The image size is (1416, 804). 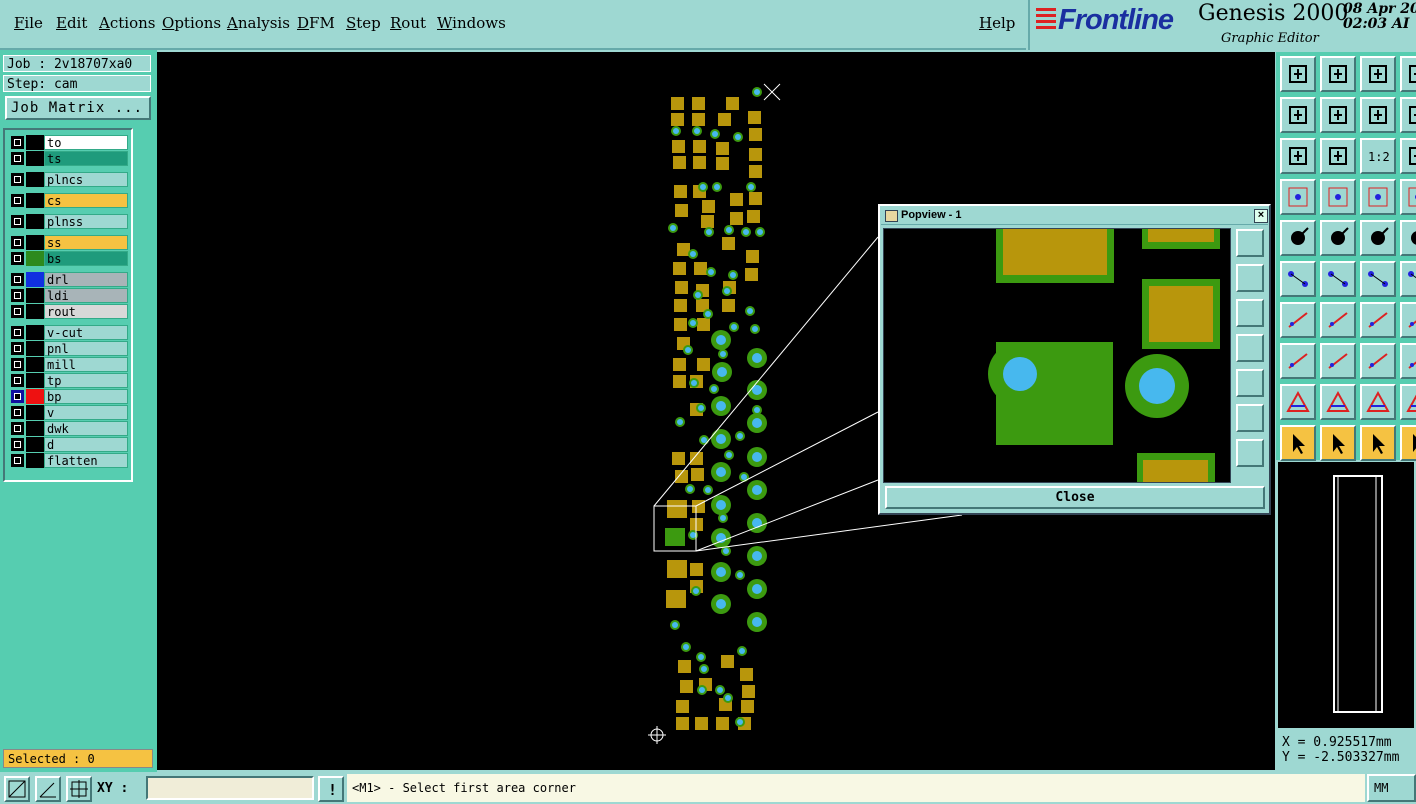 I want to click on select-inside-button, so click(x=1378, y=443).